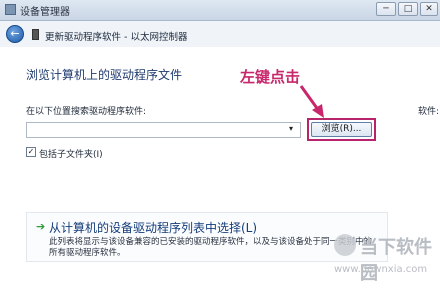 The height and width of the screenshot is (298, 440). What do you see at coordinates (220, 10) in the screenshot?
I see `window-titlebar: 设备管理器 ─ □ ✕` at bounding box center [220, 10].